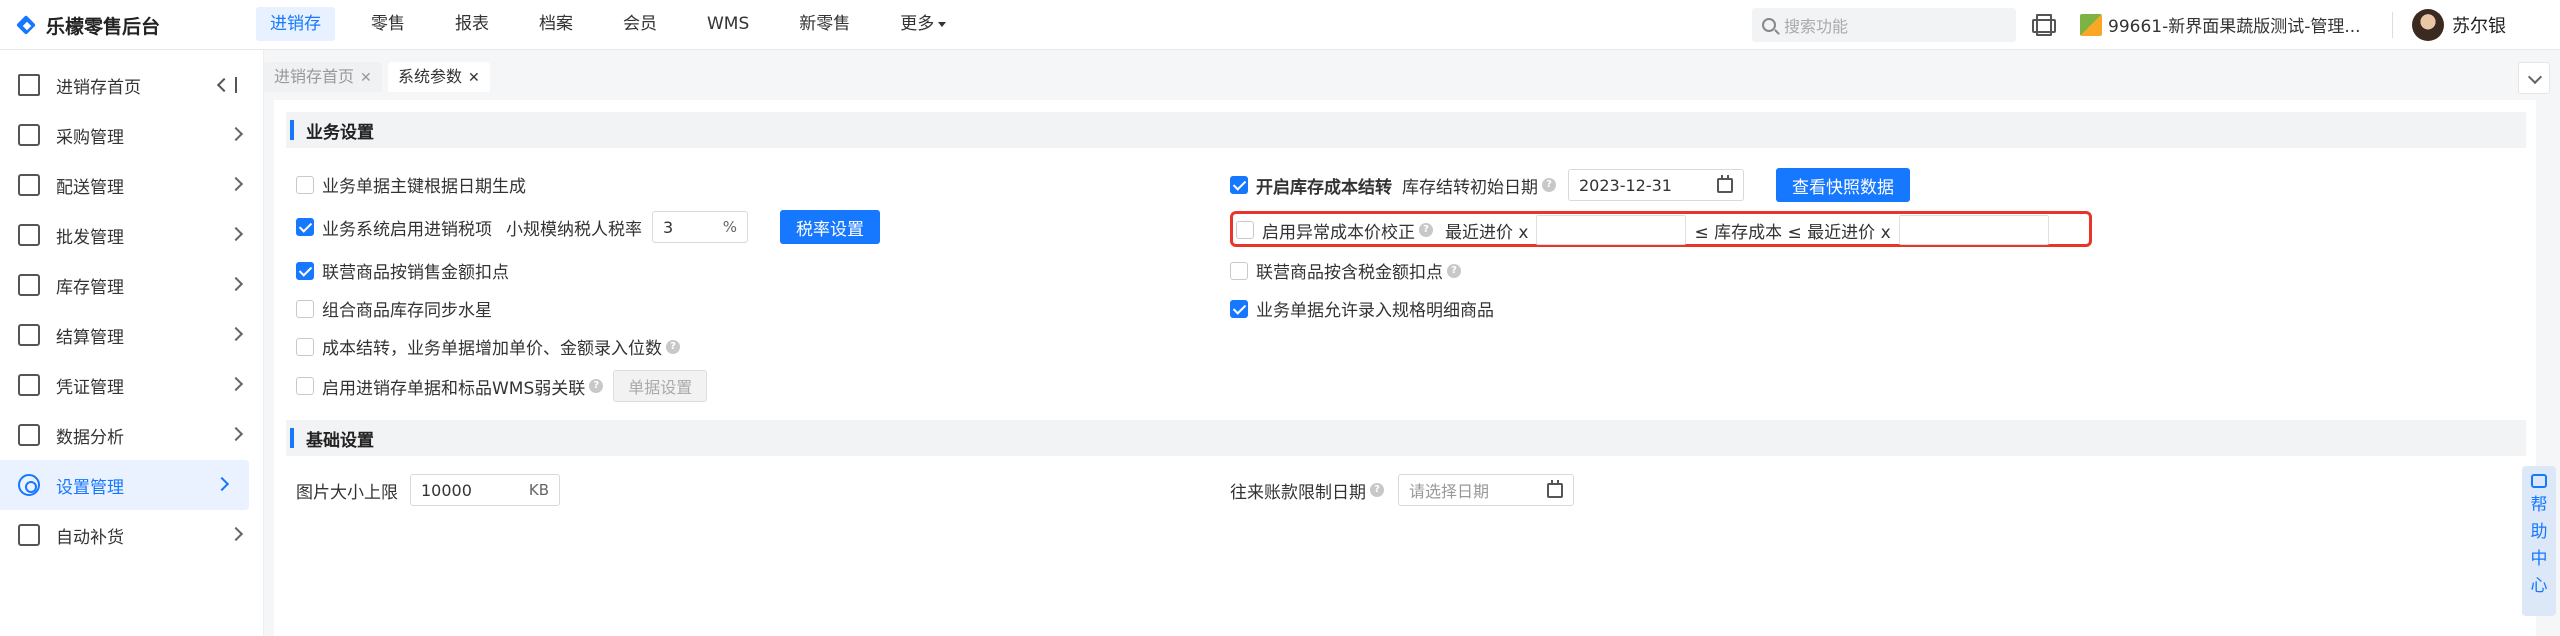 Image resolution: width=2560 pixels, height=636 pixels. Describe the element at coordinates (29, 385) in the screenshot. I see `voucher-icon` at that location.